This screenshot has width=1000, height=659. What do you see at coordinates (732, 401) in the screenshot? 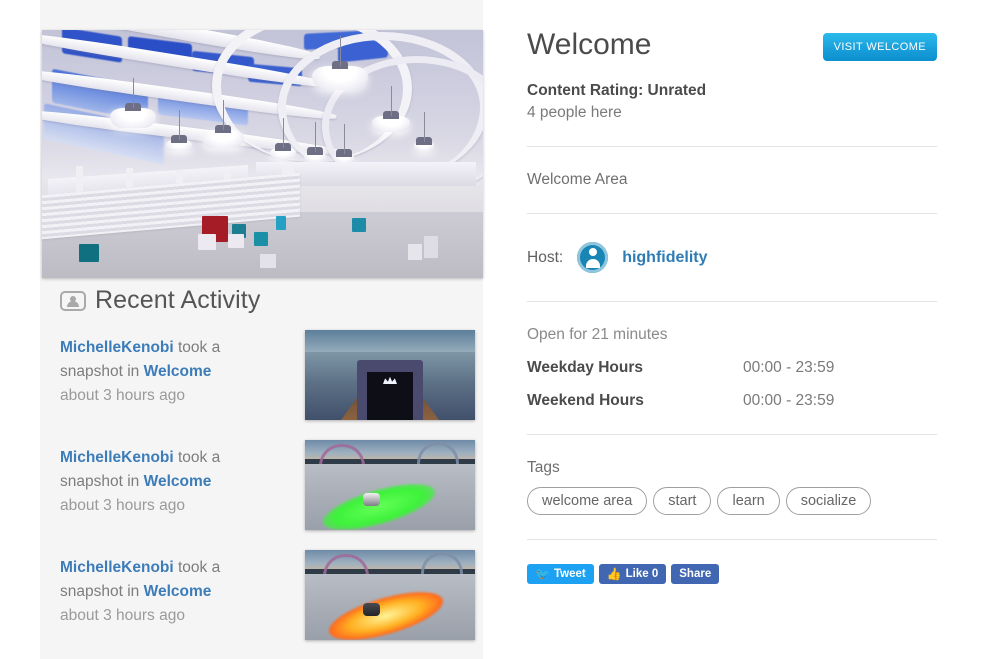
I see `weekend-hours-row: Weekend Hours 00:00 - 23:59` at bounding box center [732, 401].